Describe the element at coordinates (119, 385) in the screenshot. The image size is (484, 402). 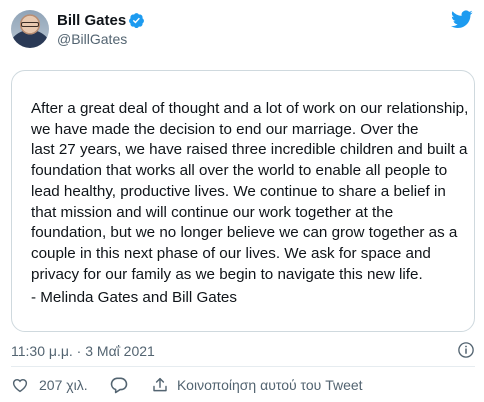
I see `reply-icon` at that location.